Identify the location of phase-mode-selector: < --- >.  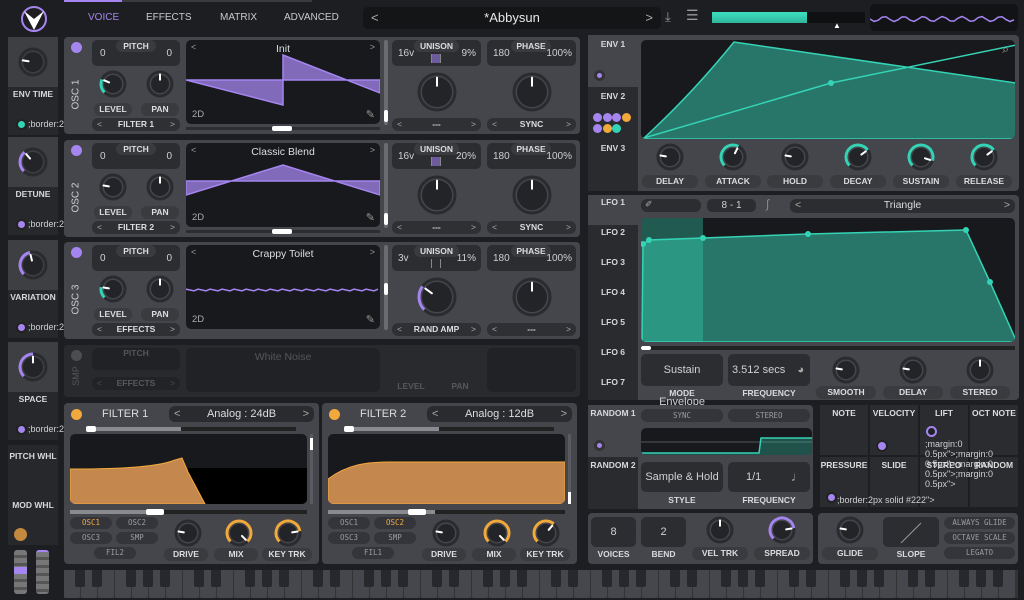
(531, 329).